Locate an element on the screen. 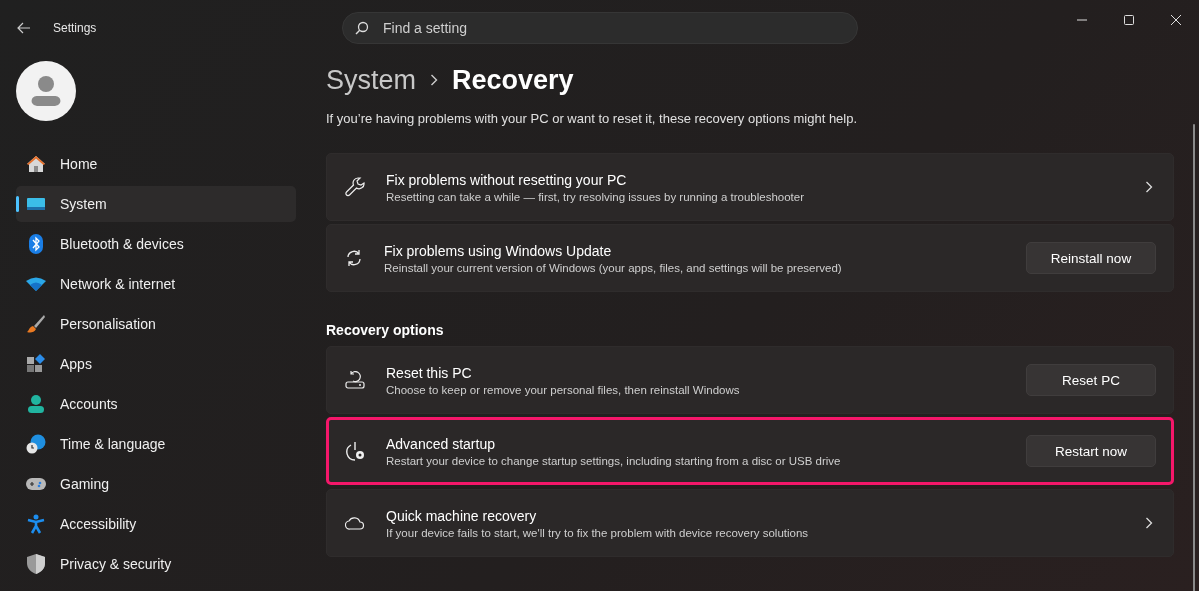 The height and width of the screenshot is (591, 1199). maximize-icon is located at coordinates (1129, 20).